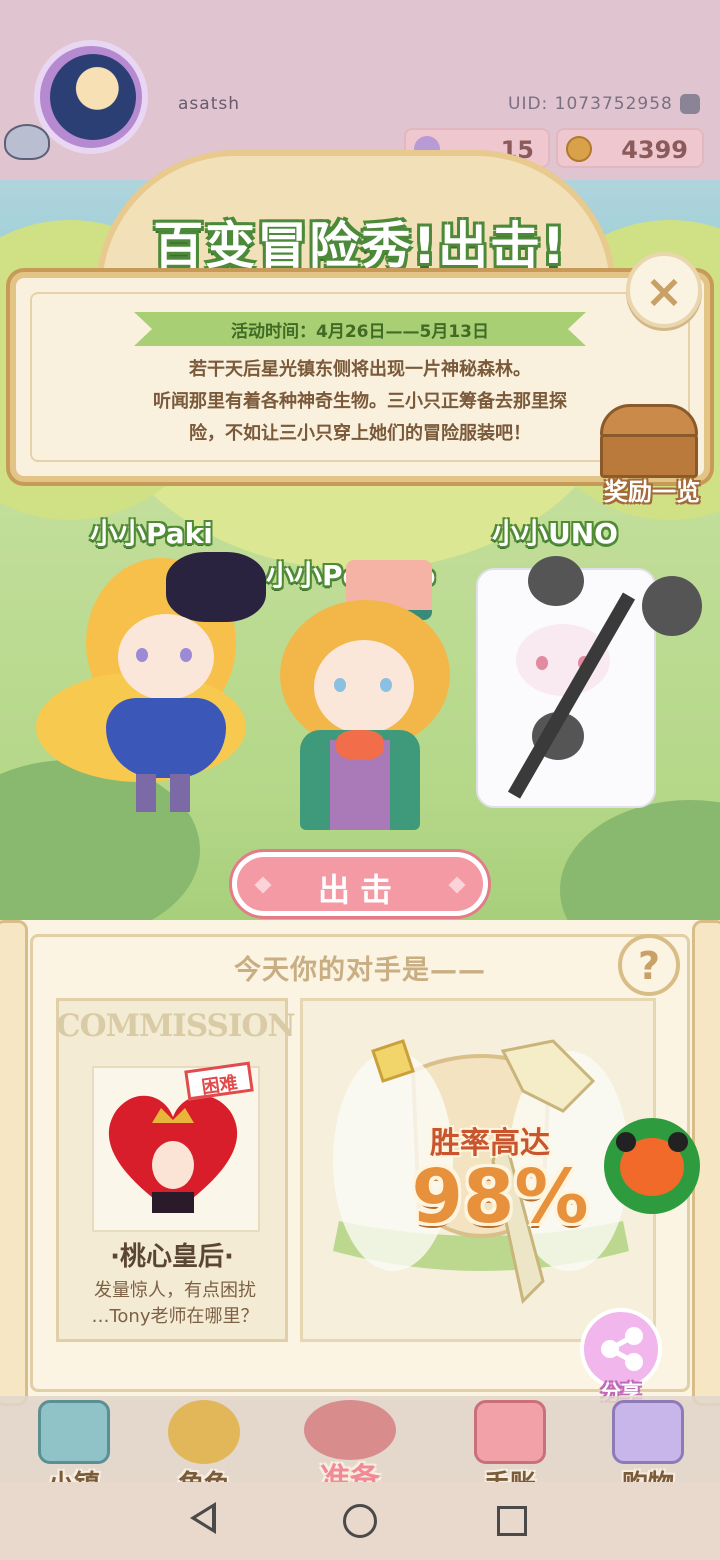 The width and height of the screenshot is (720, 1560). What do you see at coordinates (590, 104) in the screenshot?
I see `uid-label: UID: 1073752958` at bounding box center [590, 104].